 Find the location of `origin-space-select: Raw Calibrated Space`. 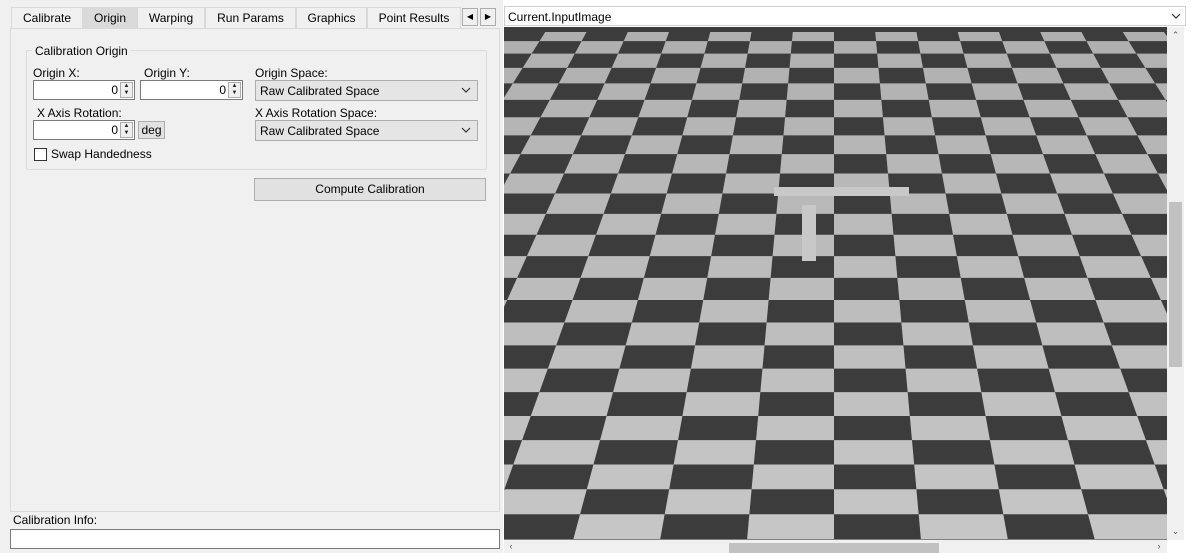

origin-space-select: Raw Calibrated Space is located at coordinates (366, 90).